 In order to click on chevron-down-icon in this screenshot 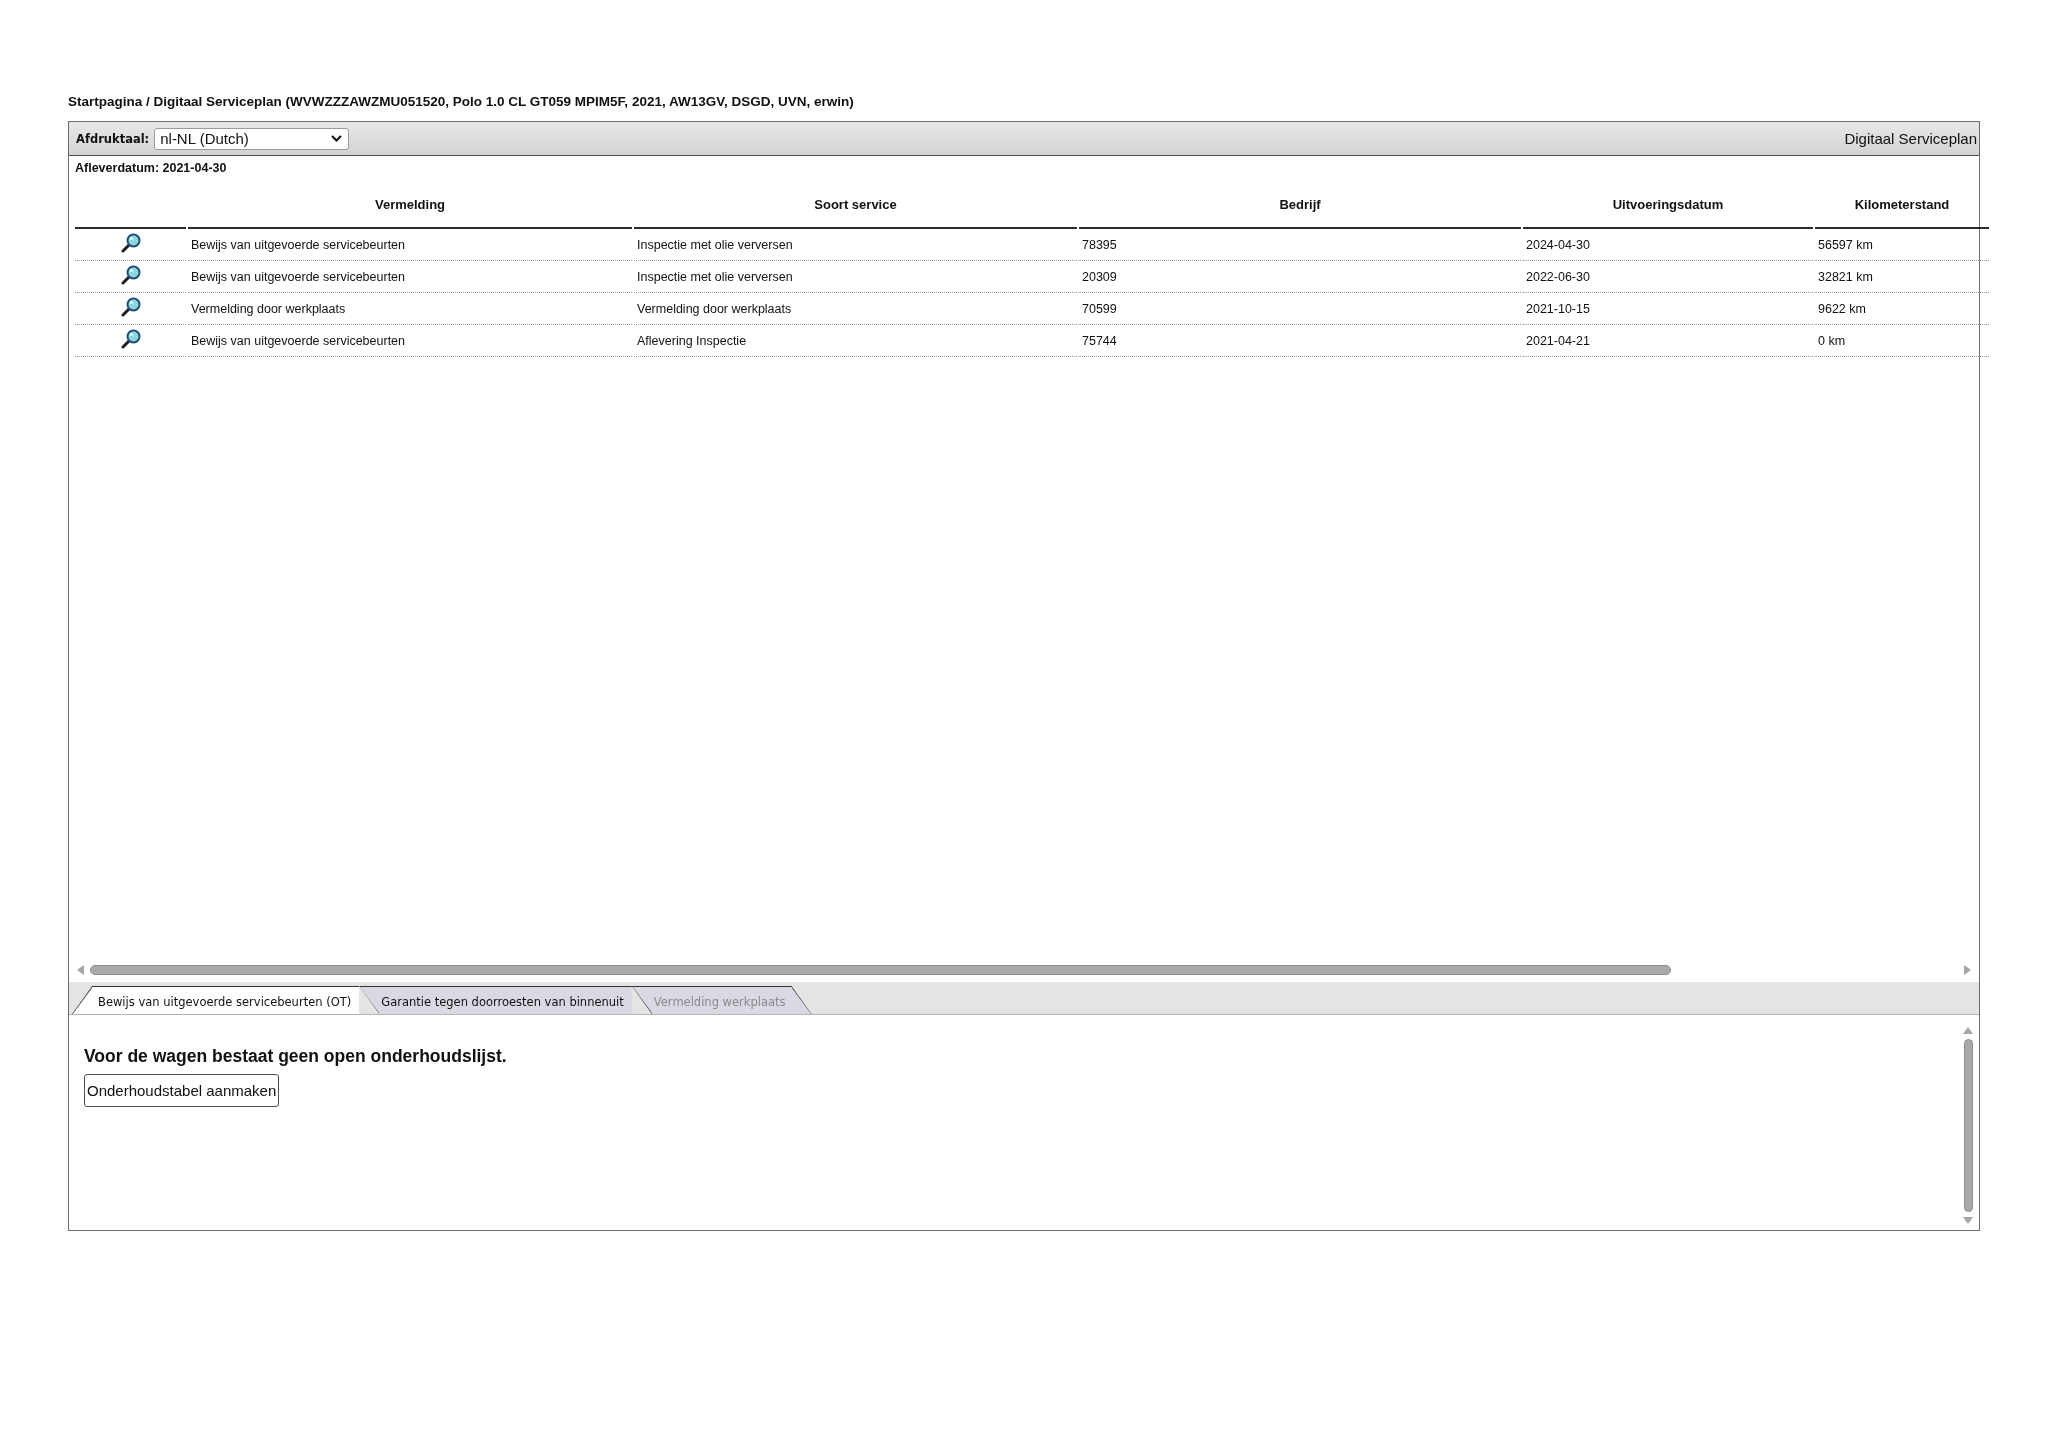, I will do `click(337, 138)`.